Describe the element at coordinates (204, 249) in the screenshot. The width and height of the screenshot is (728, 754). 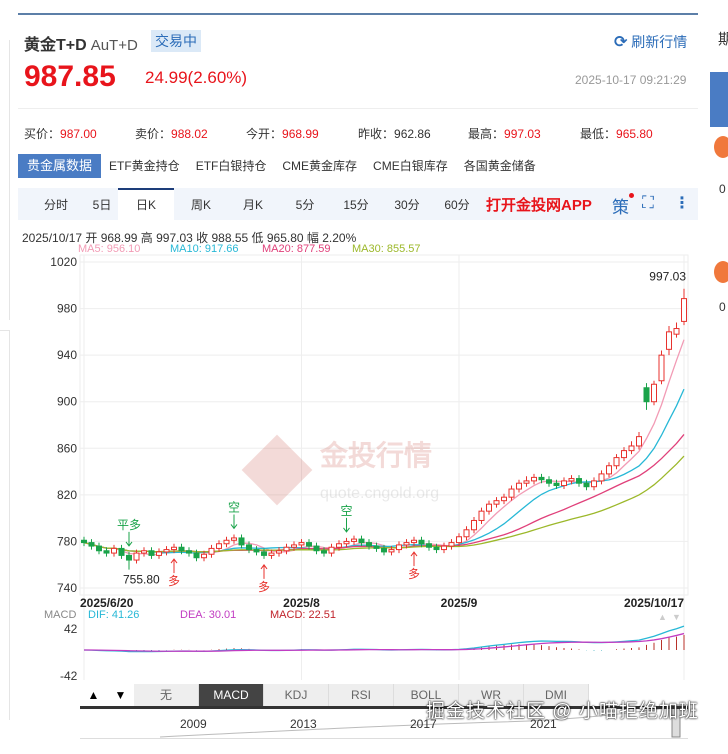
I see `ma-1: MA10: 917.66` at that location.